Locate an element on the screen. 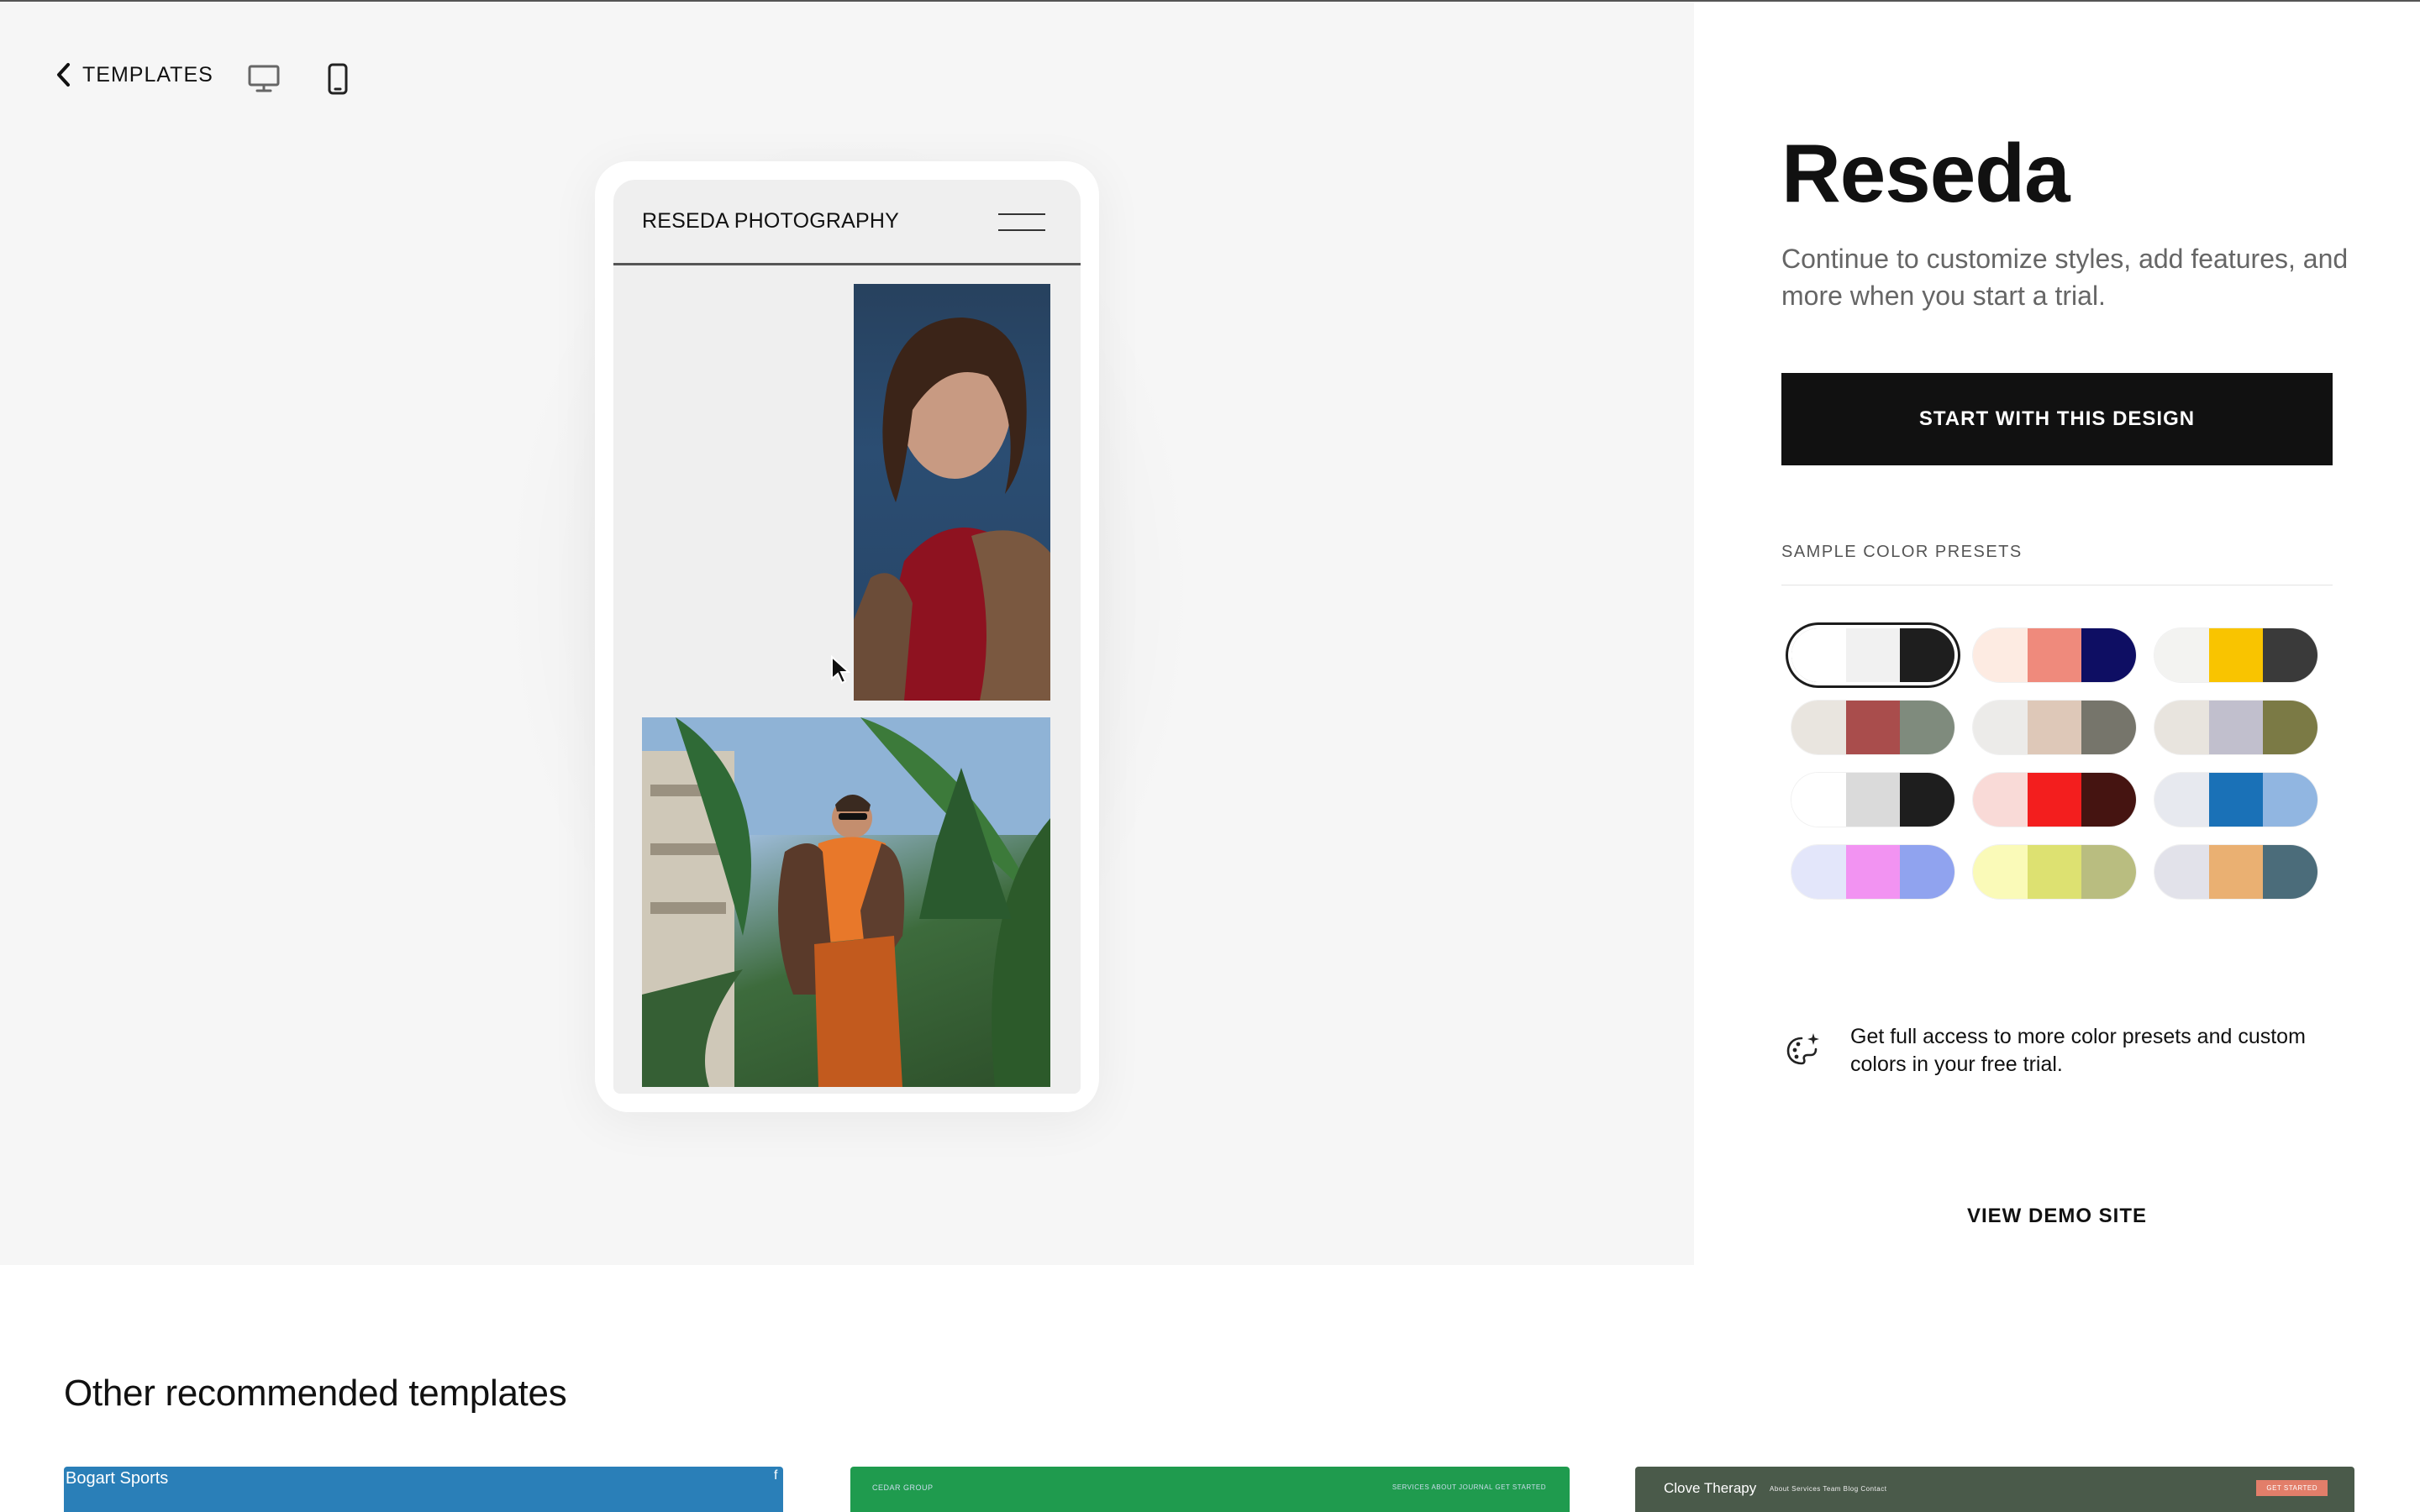 The height and width of the screenshot is (1512, 2420). start-with-this-design-button: START WITH THIS DESIGN is located at coordinates (2057, 419).